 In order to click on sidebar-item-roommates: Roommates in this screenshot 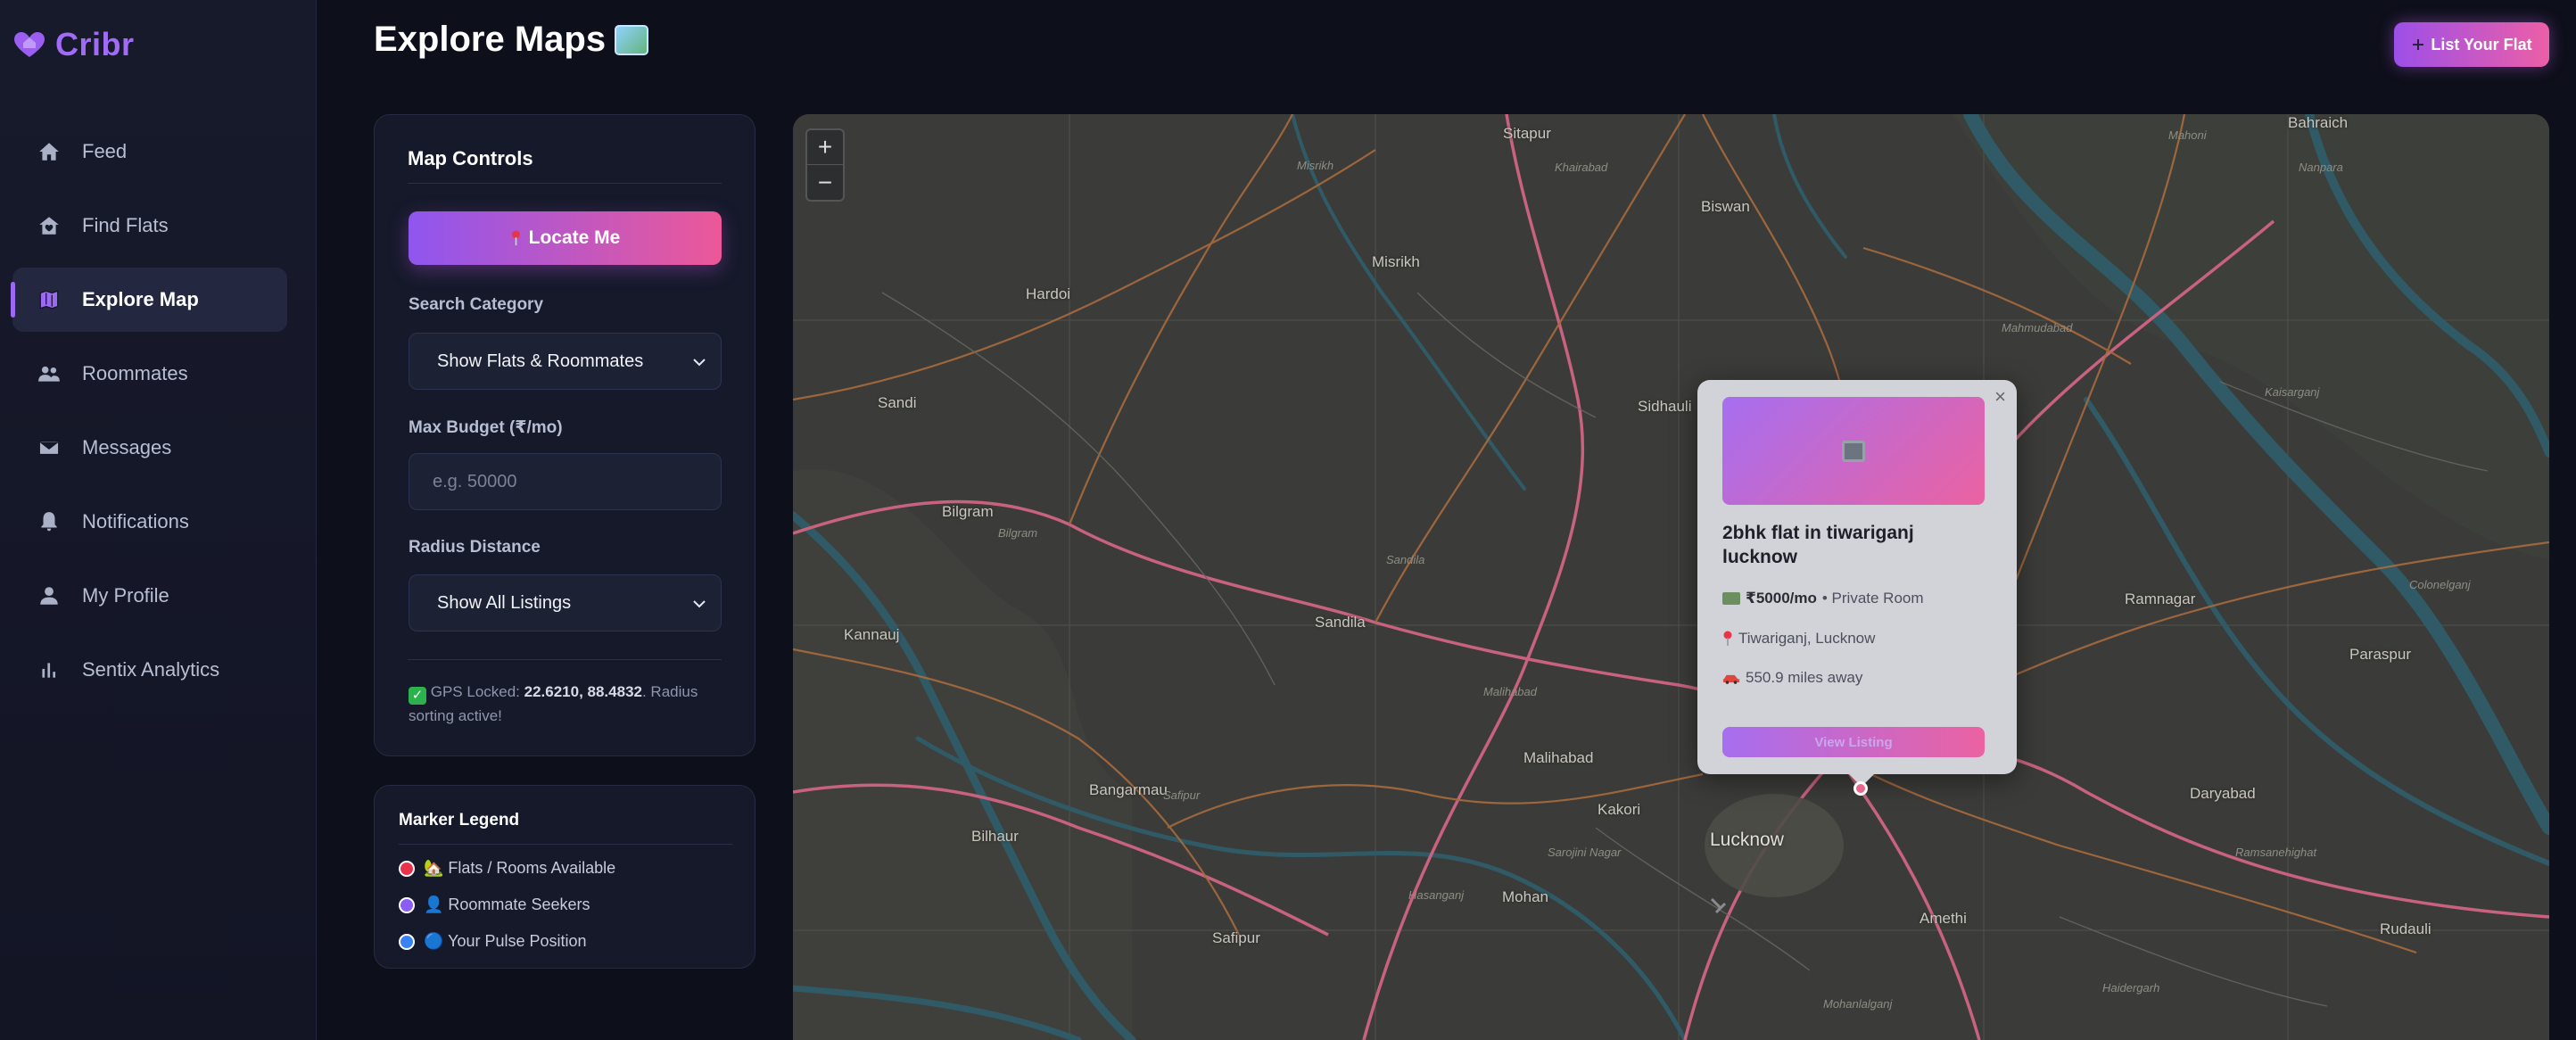, I will do `click(149, 374)`.